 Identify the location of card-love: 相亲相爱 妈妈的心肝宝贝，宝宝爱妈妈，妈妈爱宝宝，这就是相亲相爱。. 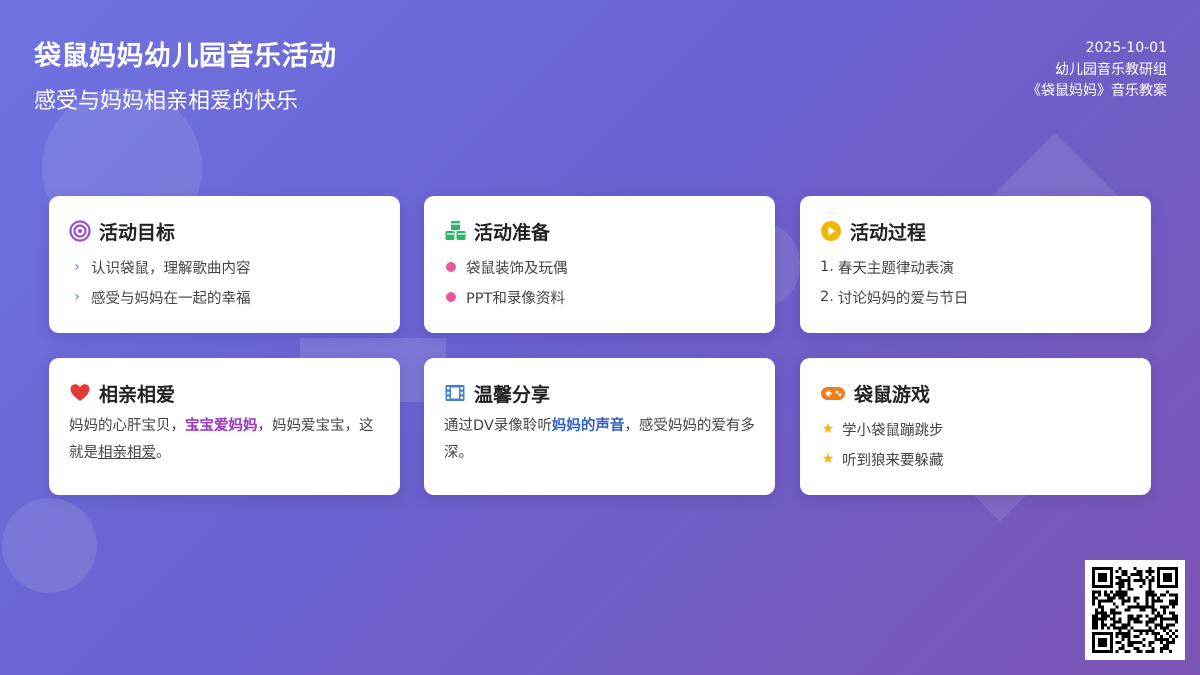
(224, 426).